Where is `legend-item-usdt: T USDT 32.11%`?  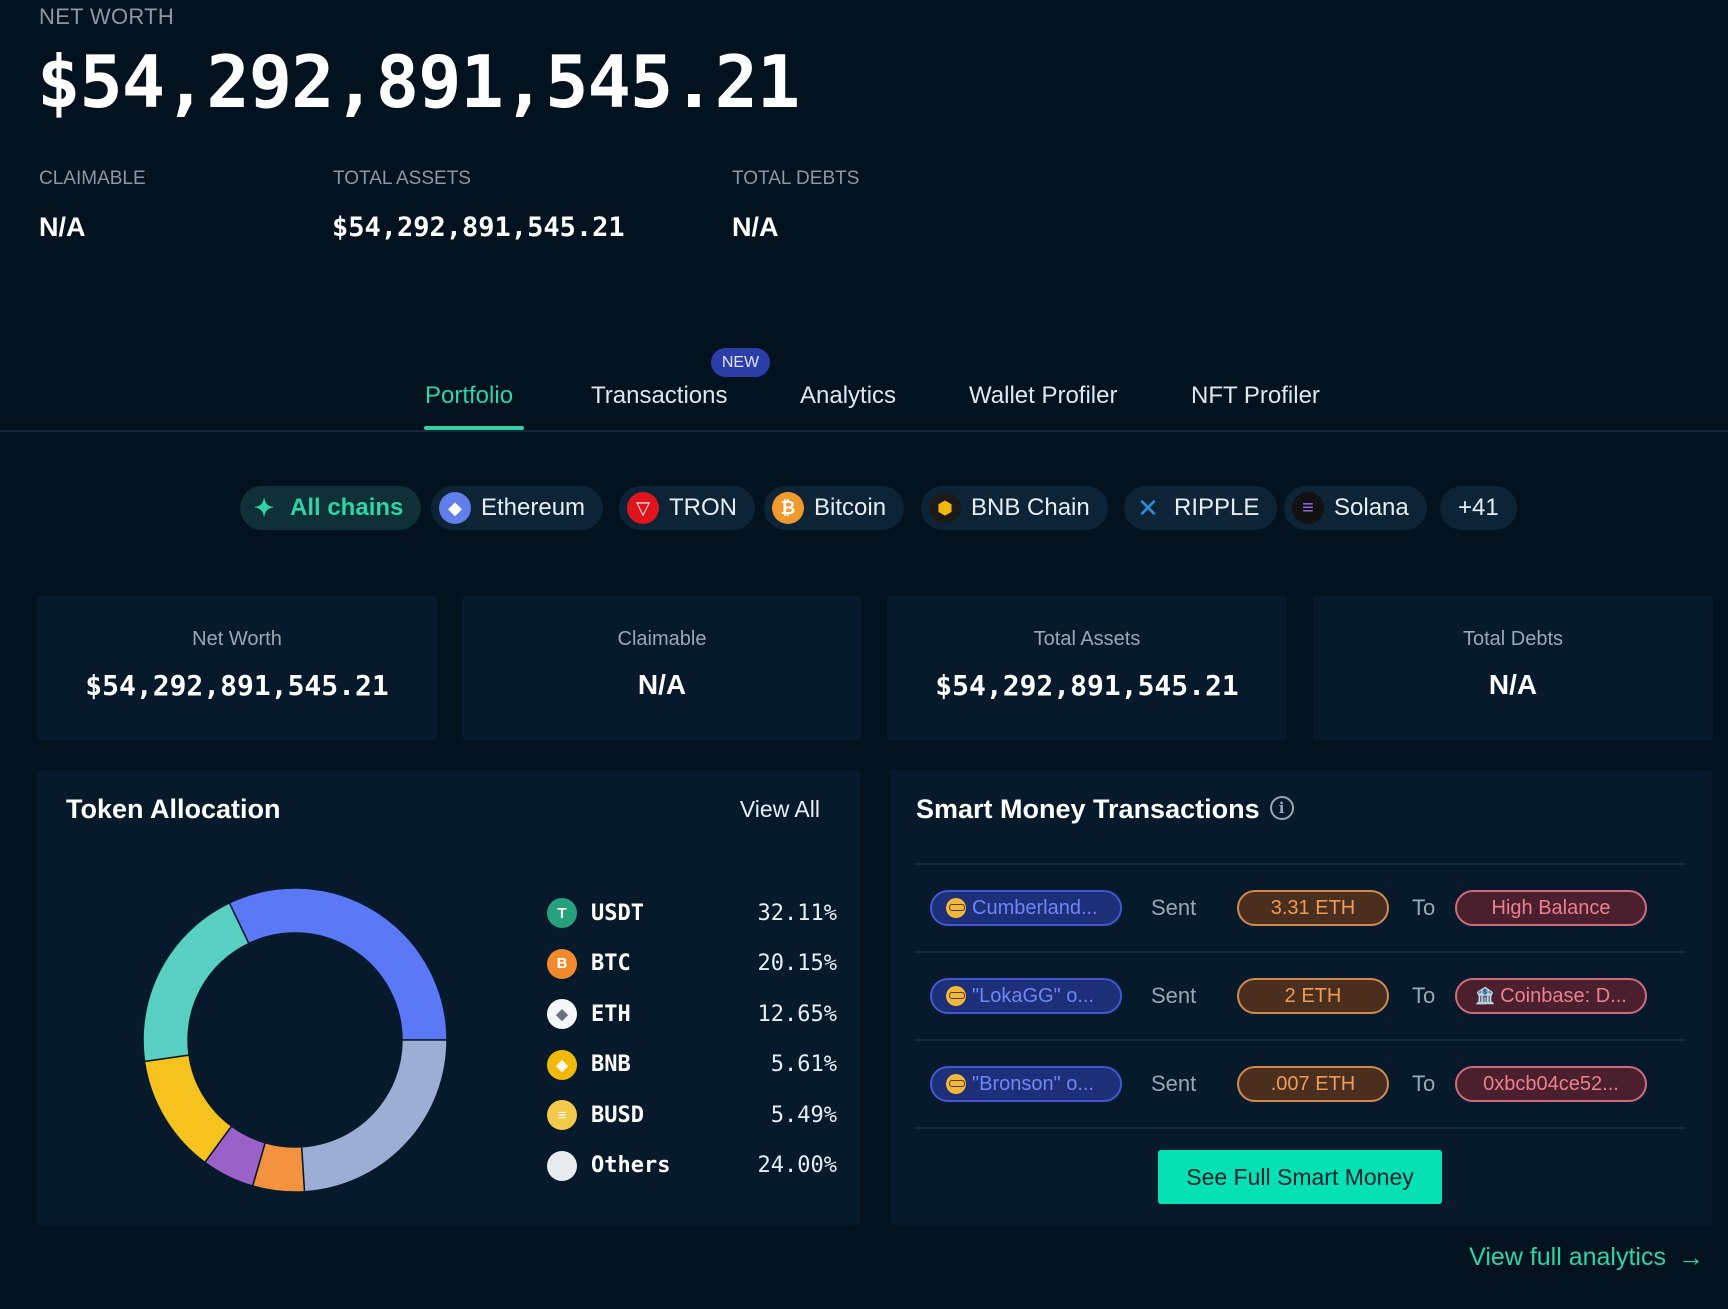 legend-item-usdt: T USDT 32.11% is located at coordinates (692, 913).